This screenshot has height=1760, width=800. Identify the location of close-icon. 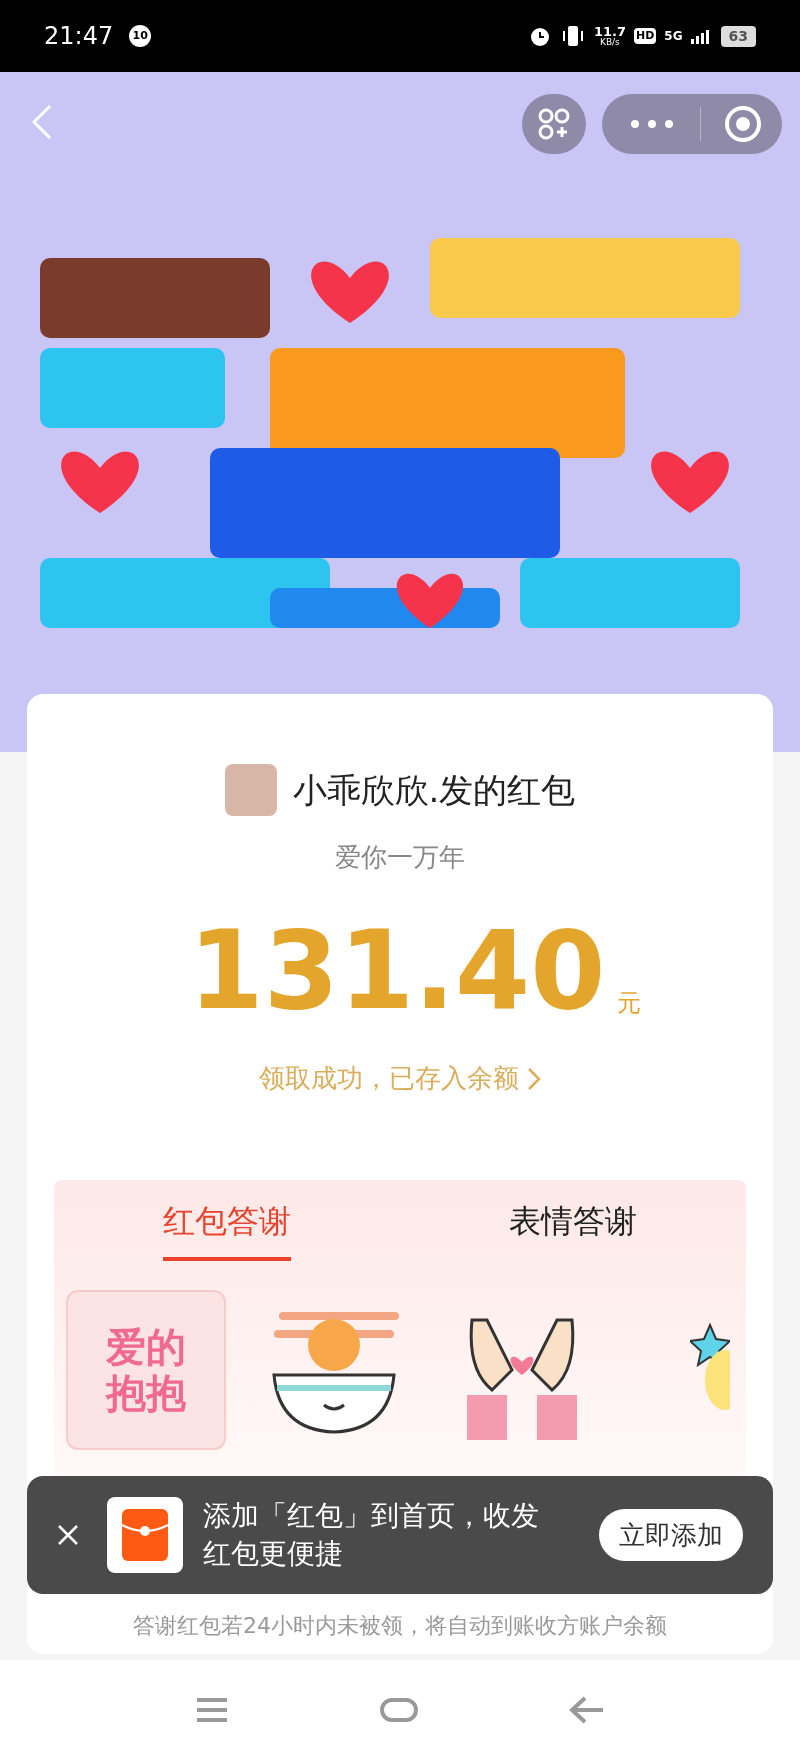
(68, 1535).